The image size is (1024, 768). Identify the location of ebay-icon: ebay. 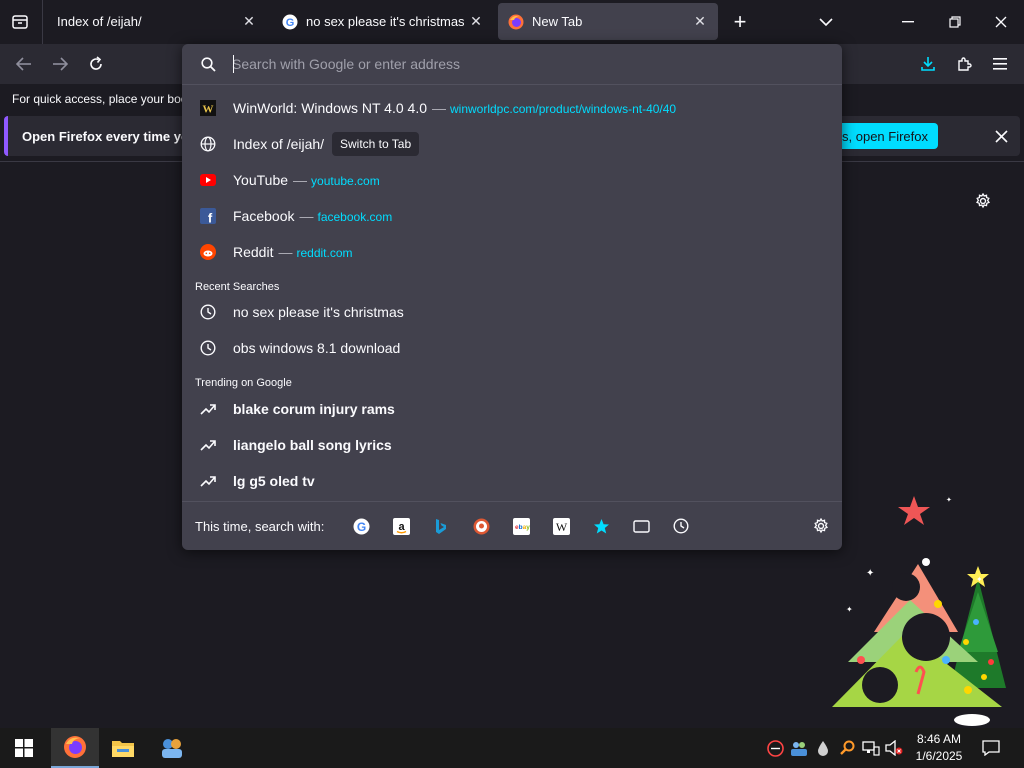
(521, 526).